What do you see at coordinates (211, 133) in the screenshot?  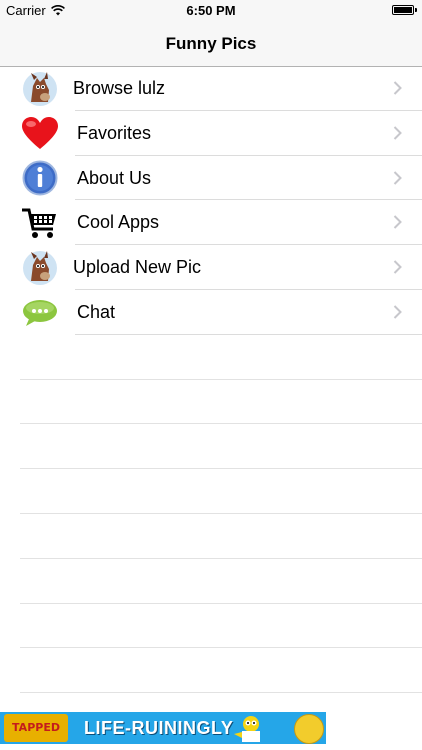 I see `menu-item-favorites: Favorites` at bounding box center [211, 133].